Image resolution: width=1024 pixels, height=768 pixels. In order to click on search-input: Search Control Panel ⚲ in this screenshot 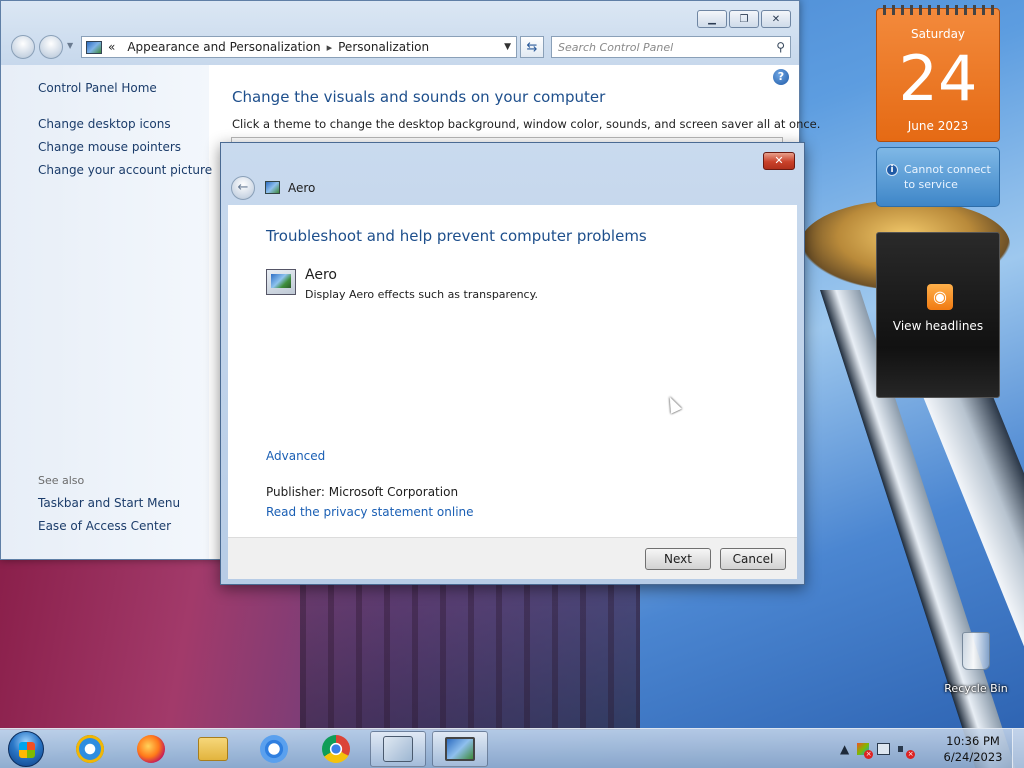, I will do `click(671, 47)`.